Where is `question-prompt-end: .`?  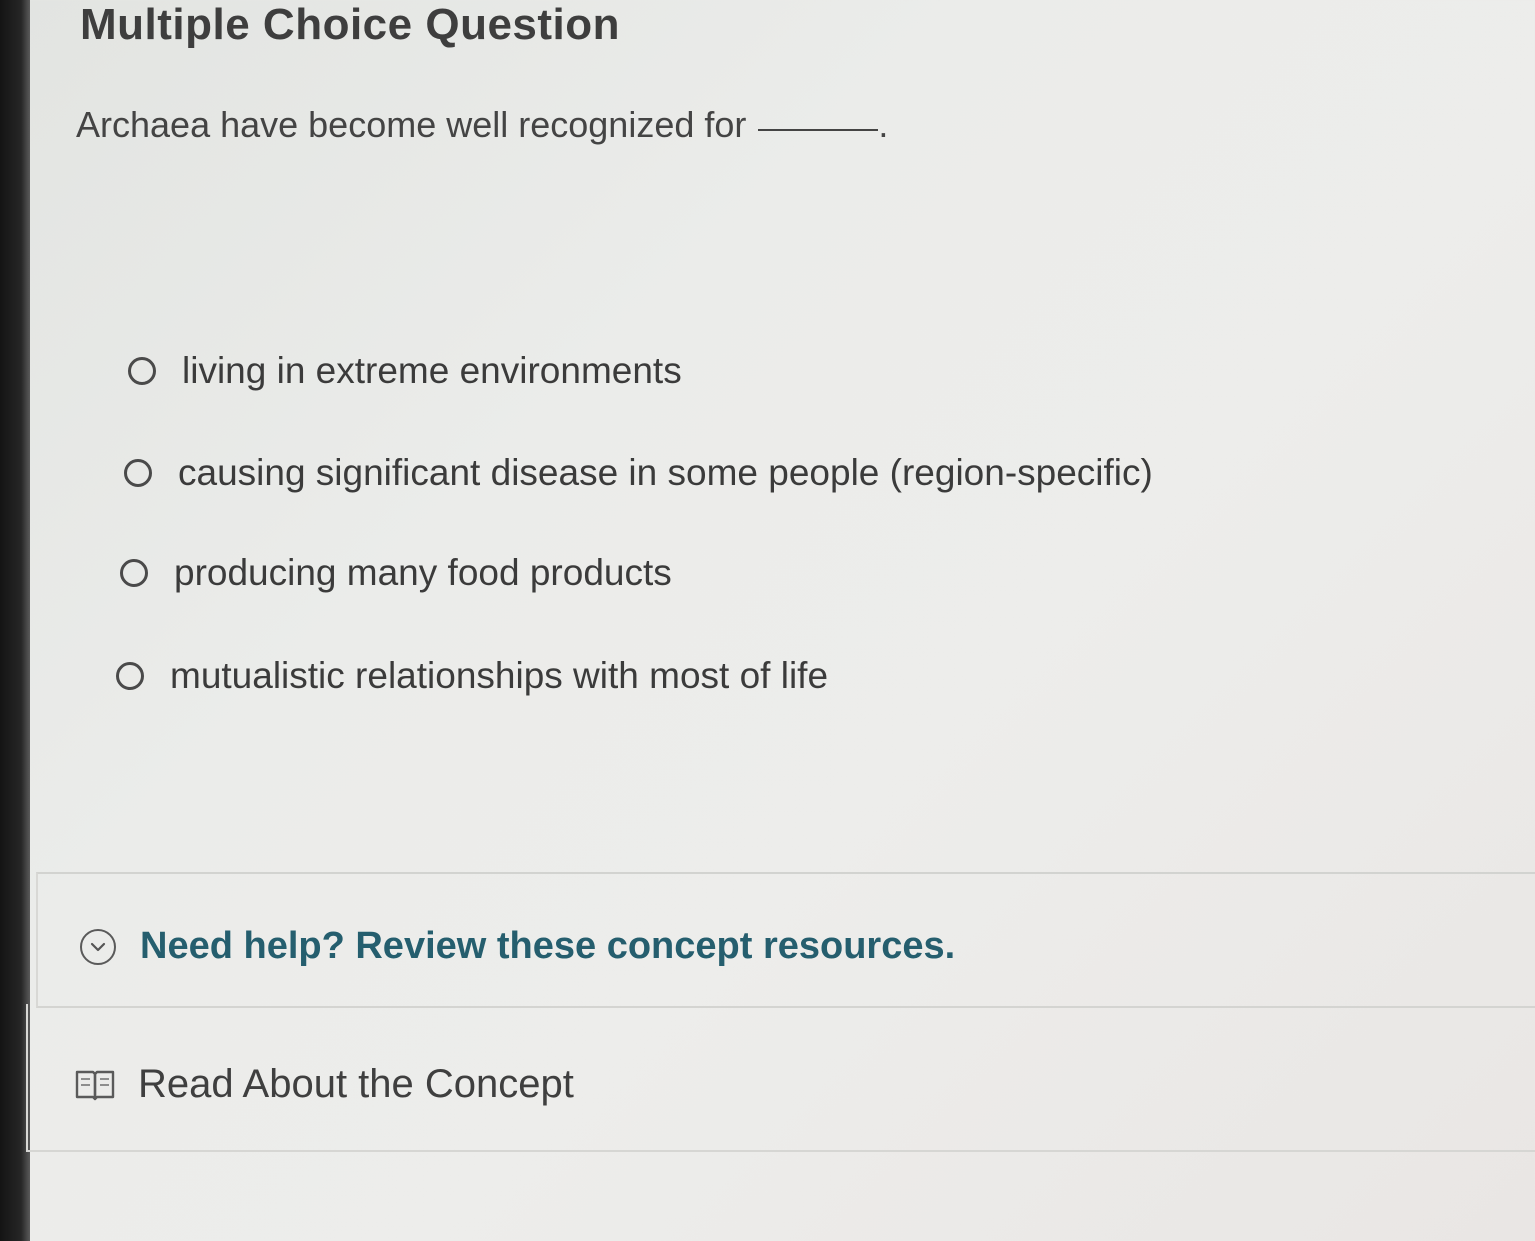
question-prompt-end: . is located at coordinates (883, 124).